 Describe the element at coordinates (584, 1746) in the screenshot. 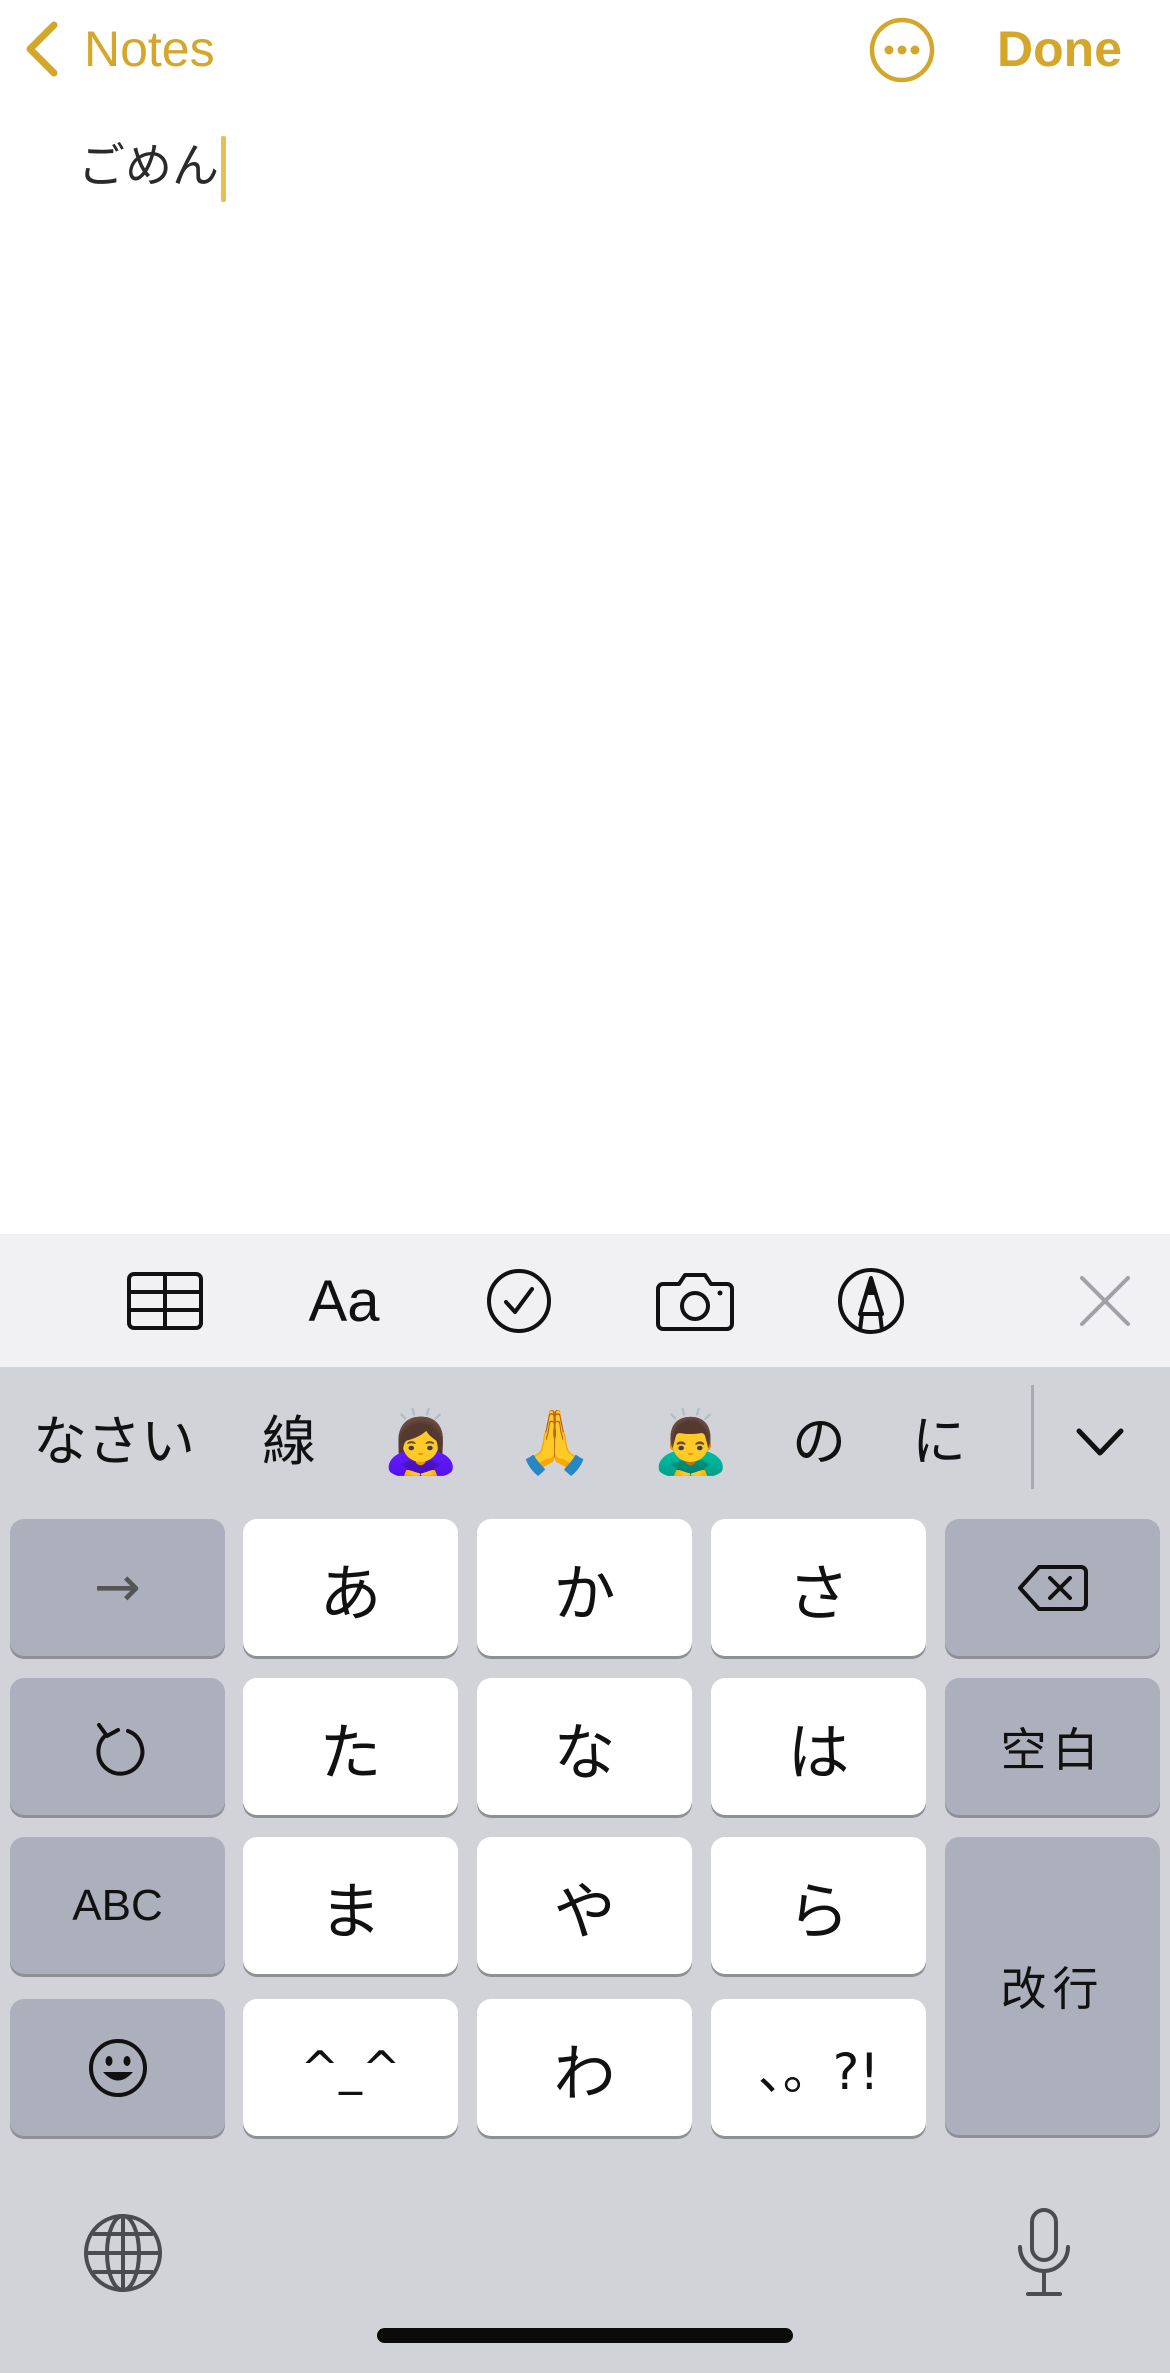

I see `key-na: な` at that location.